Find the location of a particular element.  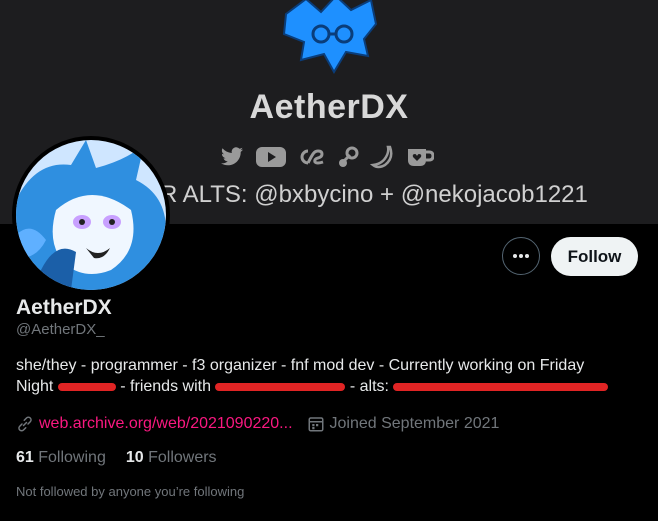

lastfm-icon is located at coordinates (312, 157).